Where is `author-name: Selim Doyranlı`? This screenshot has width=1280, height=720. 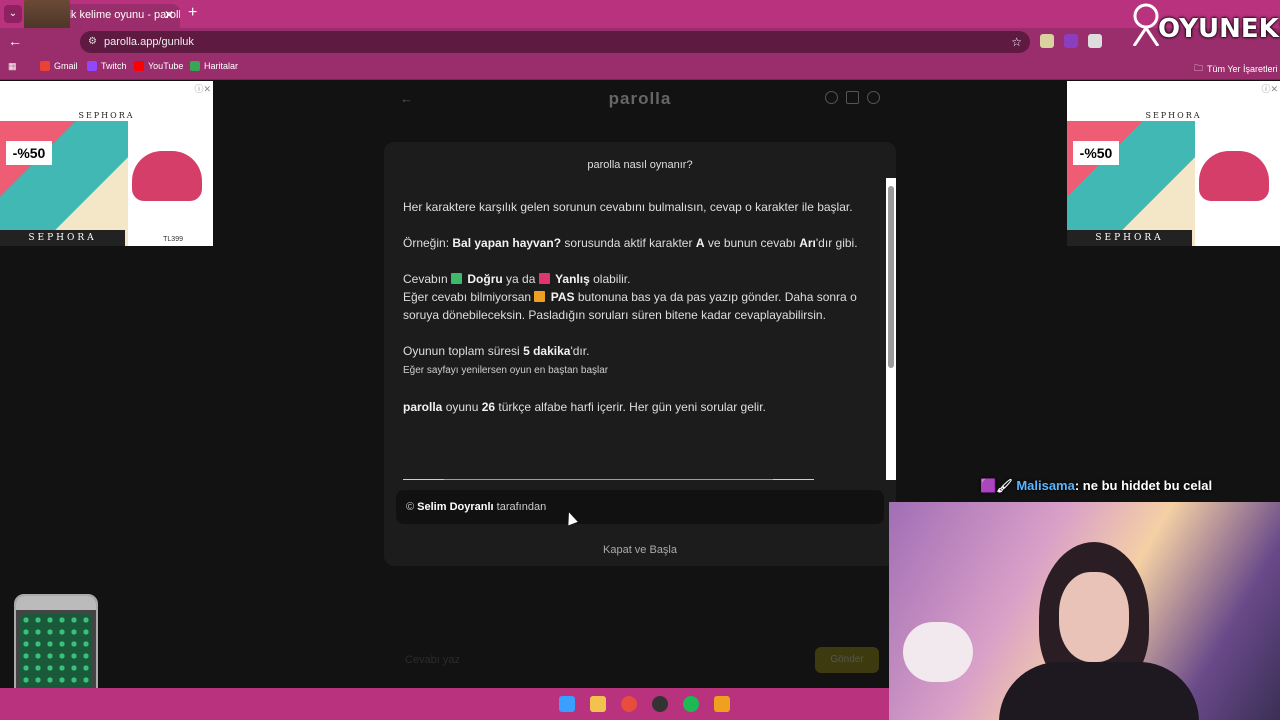
author-name: Selim Doyranlı is located at coordinates (455, 507).